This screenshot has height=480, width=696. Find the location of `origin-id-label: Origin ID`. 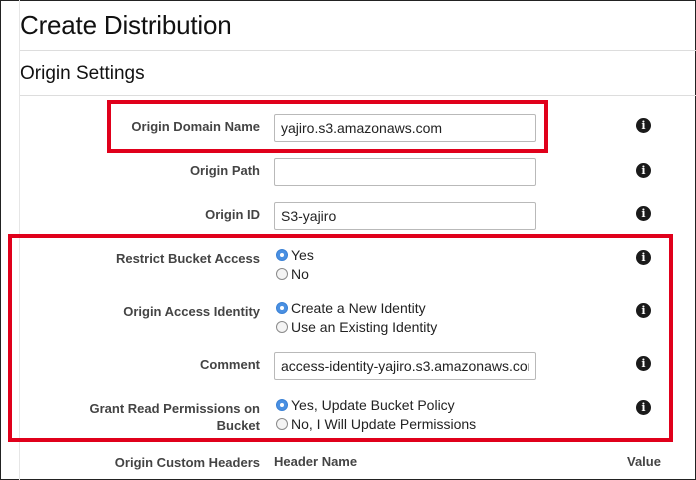

origin-id-label: Origin ID is located at coordinates (232, 214).